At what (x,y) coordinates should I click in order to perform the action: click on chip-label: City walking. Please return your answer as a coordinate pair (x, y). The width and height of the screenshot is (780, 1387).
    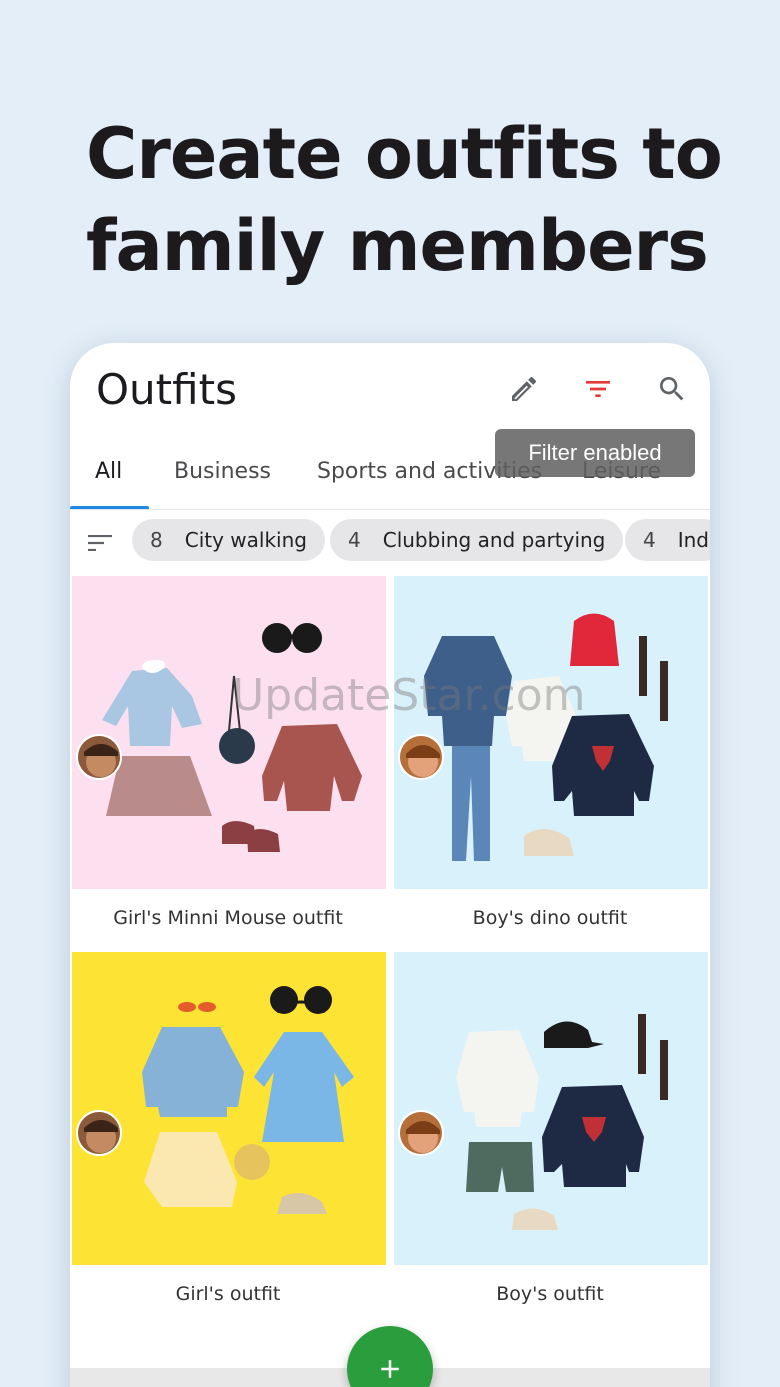
    Looking at the image, I should click on (245, 540).